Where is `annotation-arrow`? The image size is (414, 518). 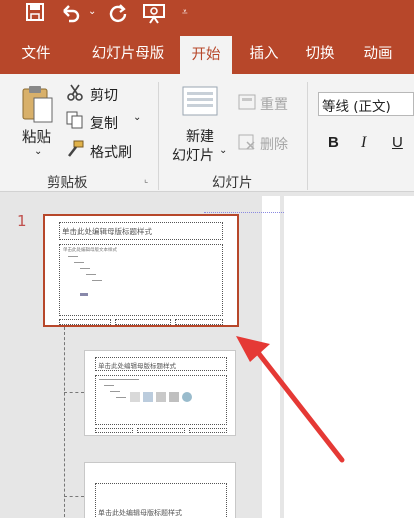
annotation-arrow is located at coordinates (290, 399).